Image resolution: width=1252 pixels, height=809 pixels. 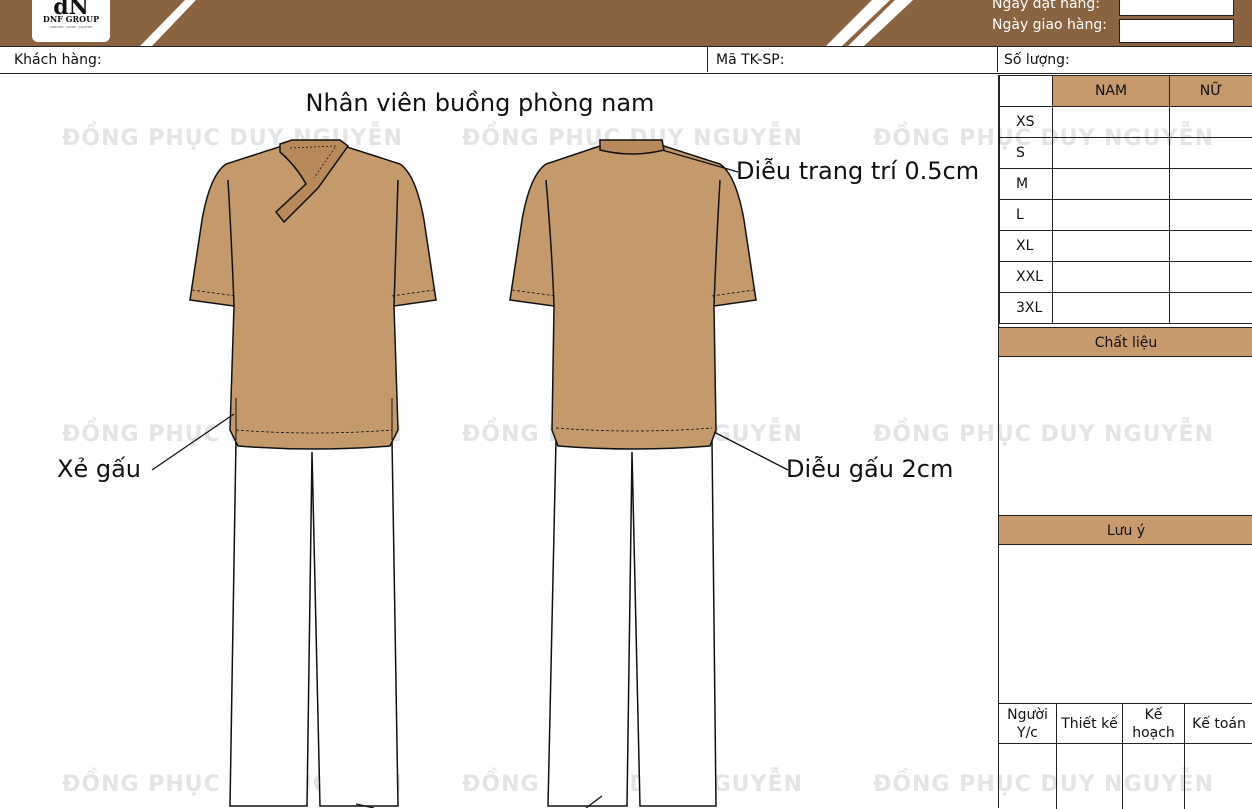 What do you see at coordinates (1125, 530) in the screenshot?
I see `notes-header: Lưu ý` at bounding box center [1125, 530].